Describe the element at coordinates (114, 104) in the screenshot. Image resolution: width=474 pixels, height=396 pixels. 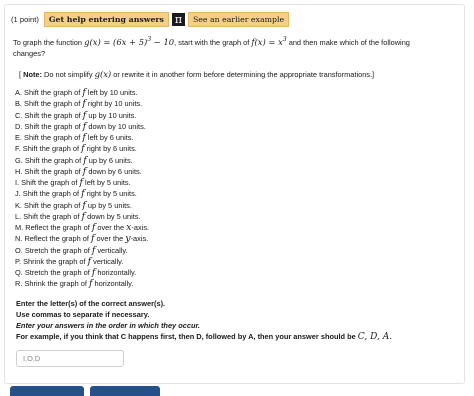
I see `option-text-end: right by 10 units.` at that location.